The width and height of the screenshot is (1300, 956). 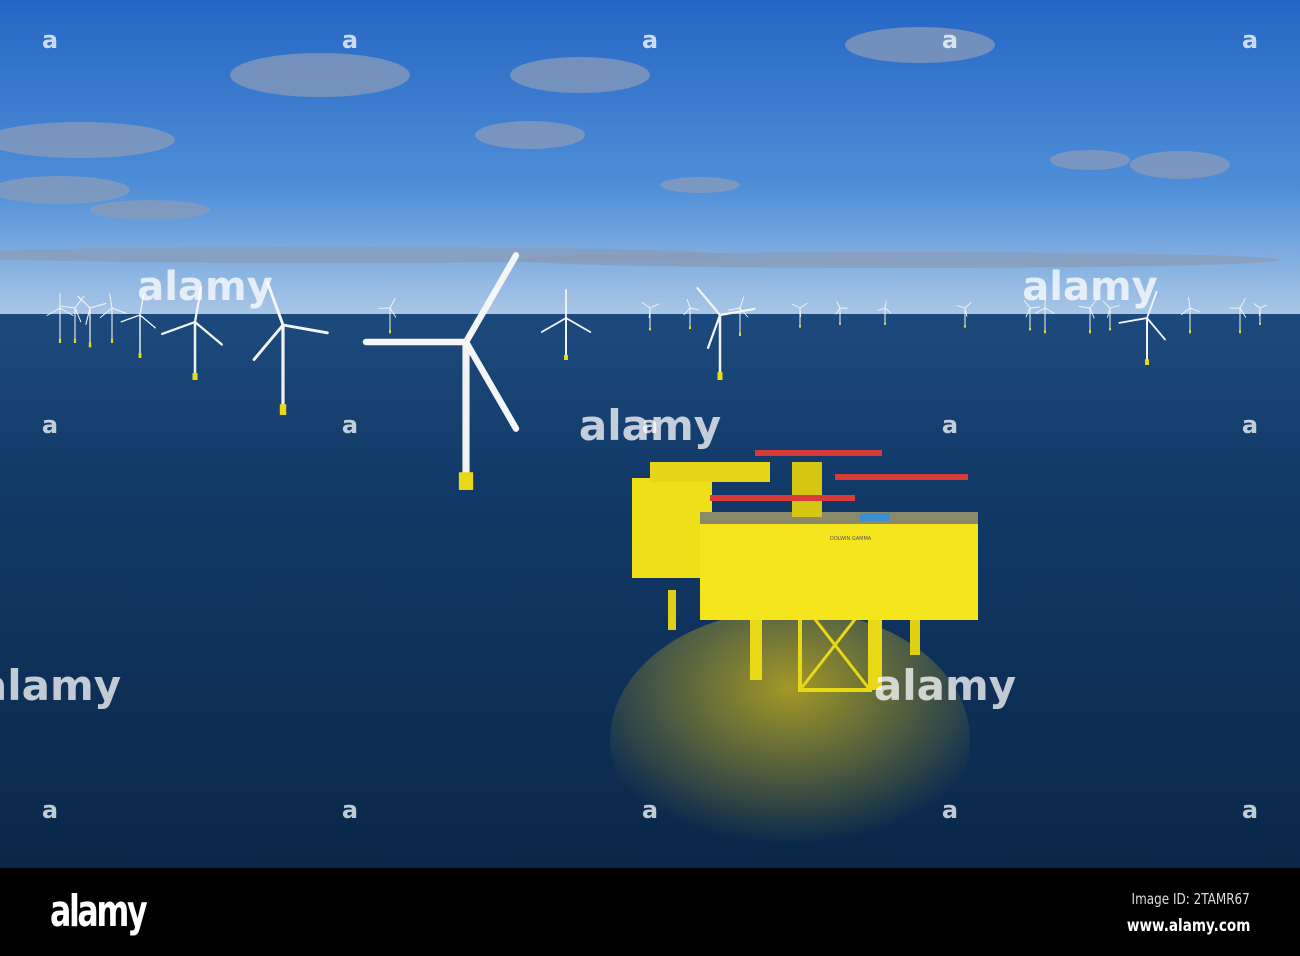 What do you see at coordinates (99, 911) in the screenshot?
I see `alamy-logo: alamy` at bounding box center [99, 911].